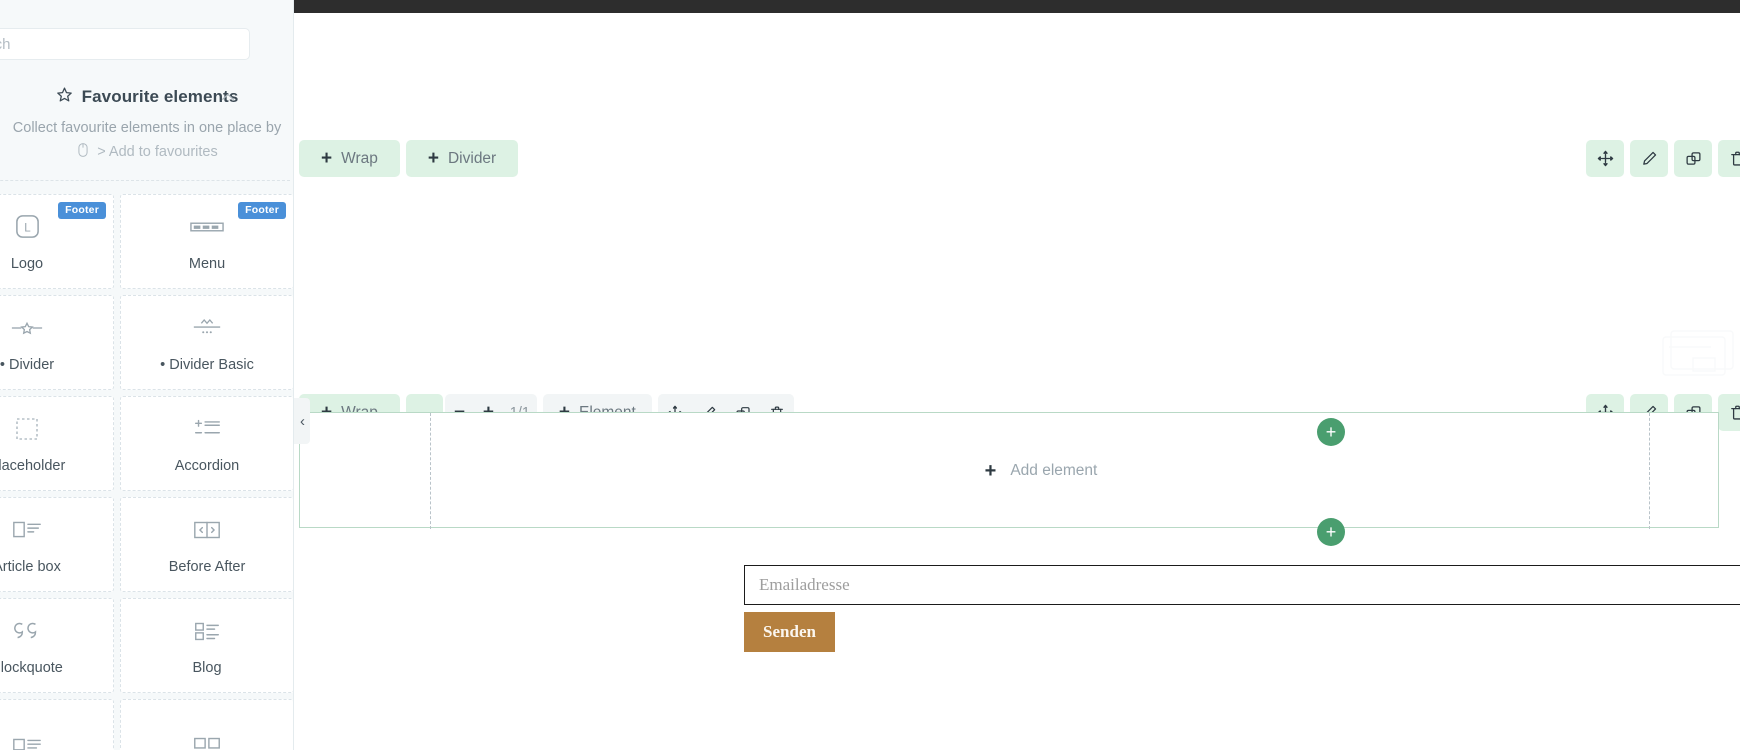 The width and height of the screenshot is (1740, 750). I want to click on add-to-favourites-label: > Add to favourites, so click(157, 152).